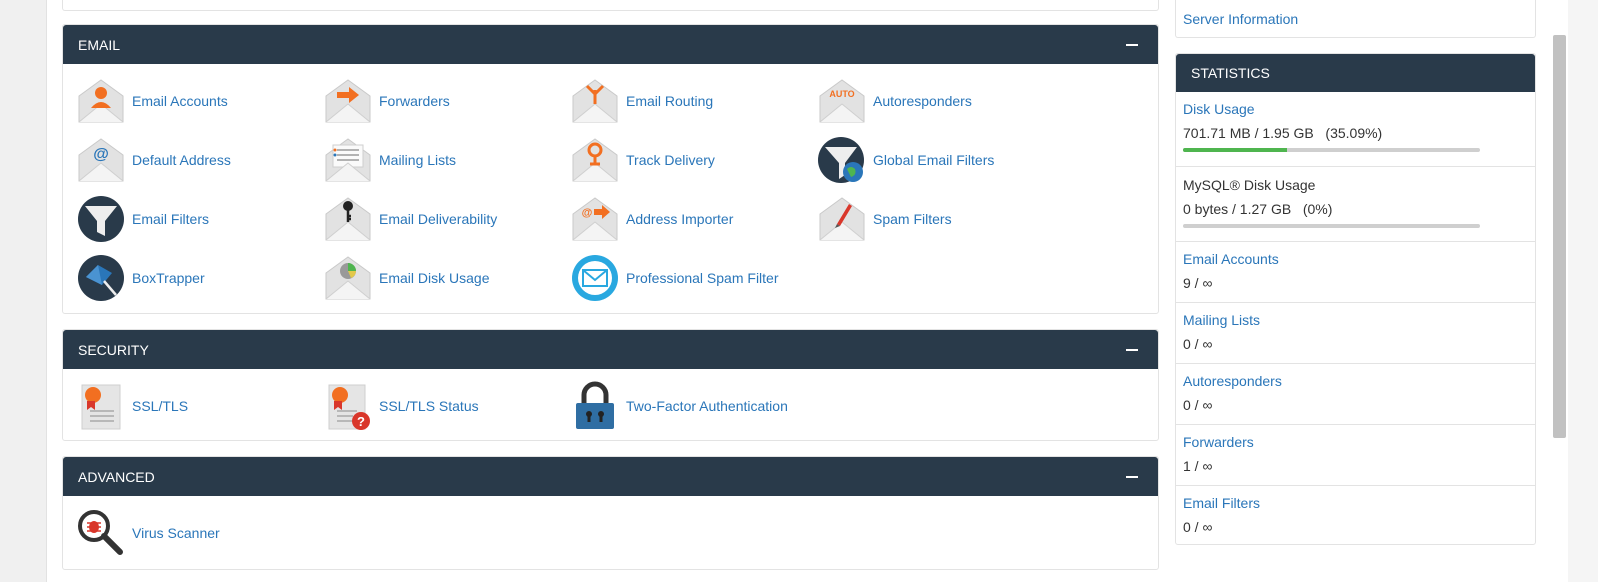 This screenshot has width=1598, height=582. Describe the element at coordinates (429, 406) in the screenshot. I see `item-label: SSL/TLS Status` at that location.